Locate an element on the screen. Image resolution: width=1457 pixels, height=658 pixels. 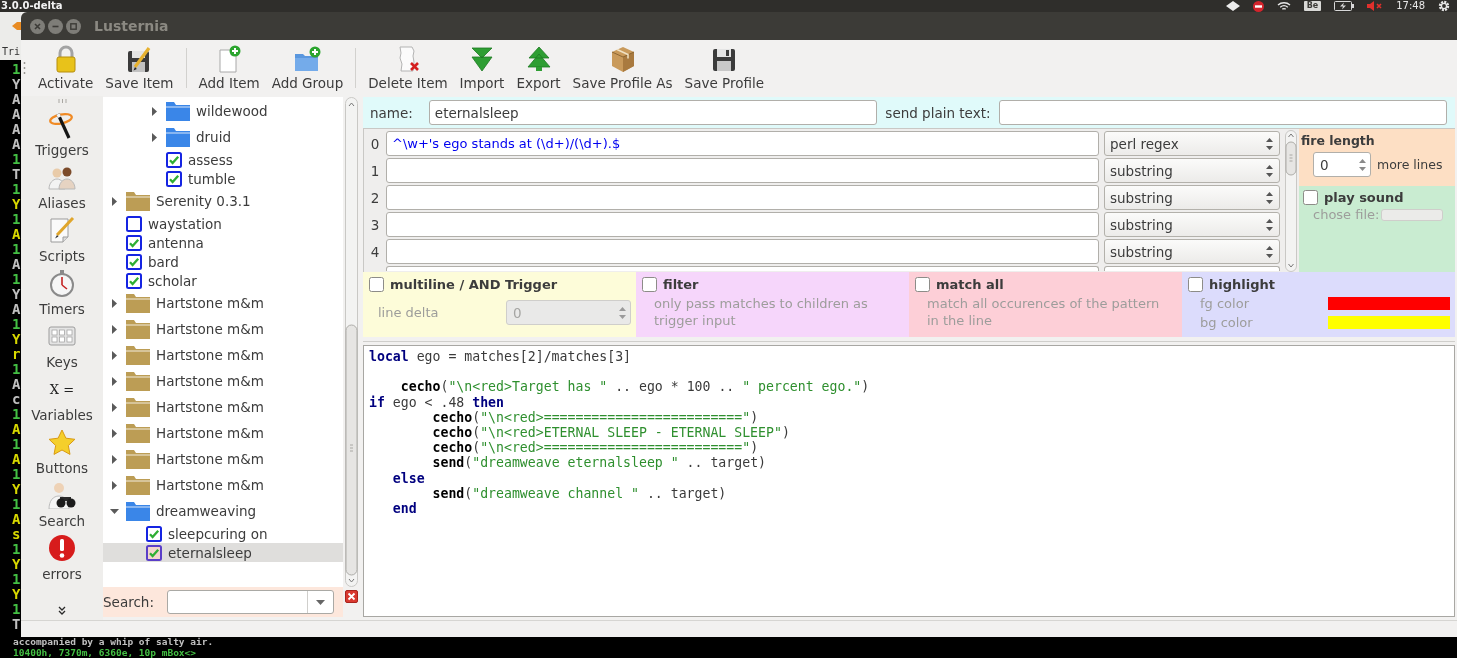
lock-icon is located at coordinates (65, 59).